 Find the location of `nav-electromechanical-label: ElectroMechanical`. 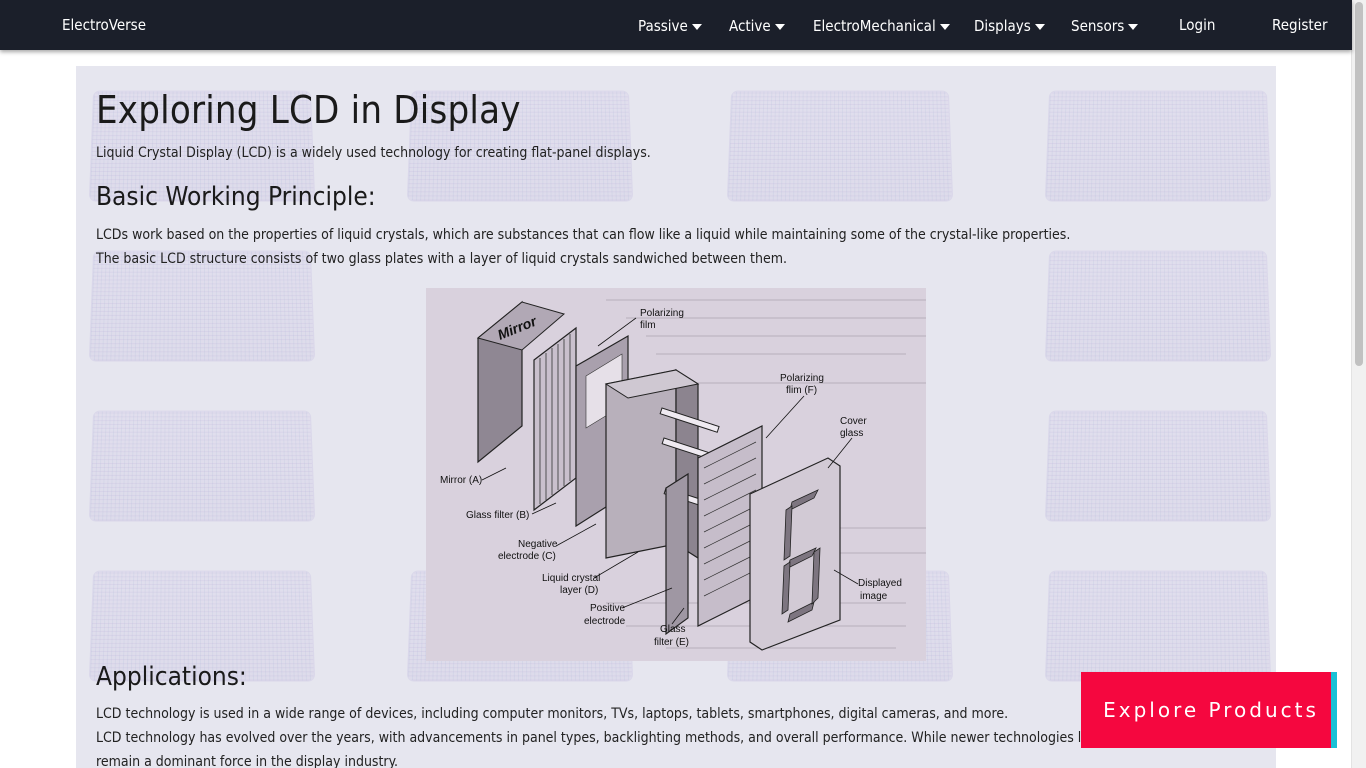

nav-electromechanical-label: ElectroMechanical is located at coordinates (874, 26).